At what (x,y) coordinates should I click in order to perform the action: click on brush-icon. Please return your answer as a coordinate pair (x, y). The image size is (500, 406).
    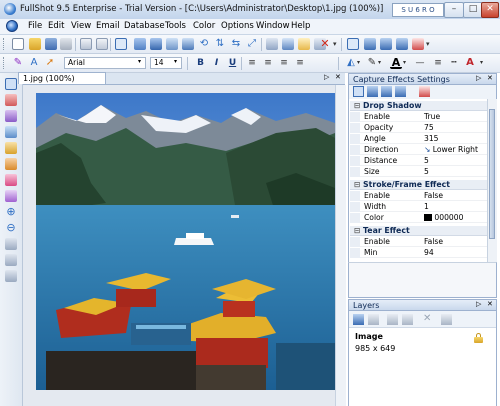
    Looking at the image, I should click on (11, 196).